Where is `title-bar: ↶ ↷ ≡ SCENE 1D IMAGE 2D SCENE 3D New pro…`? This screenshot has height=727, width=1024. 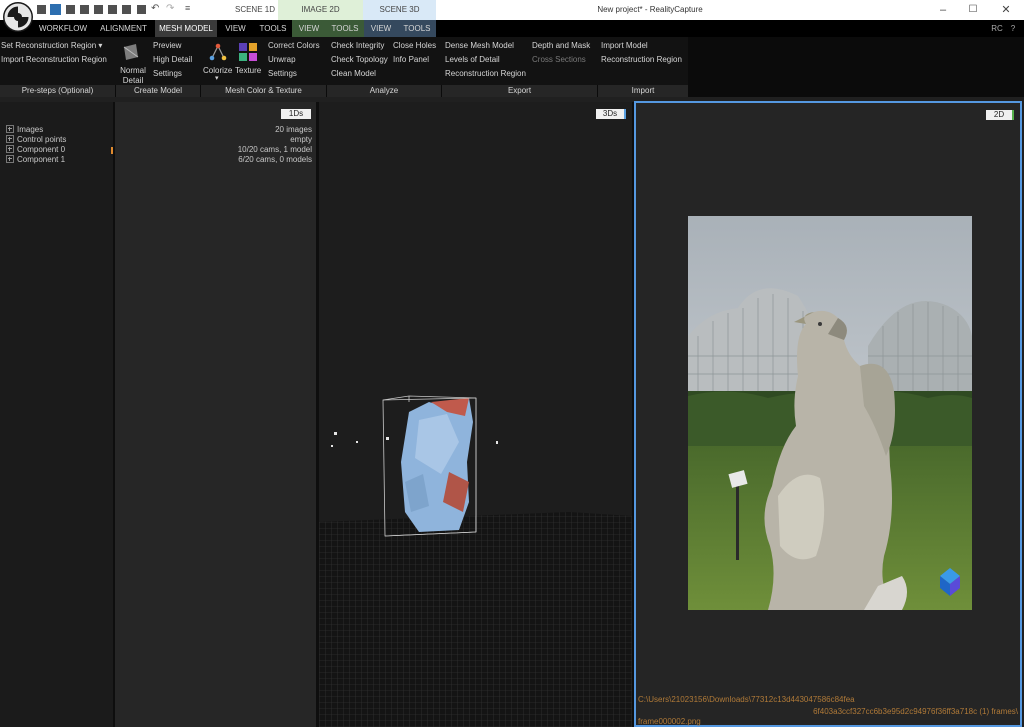 title-bar: ↶ ↷ ≡ SCENE 1D IMAGE 2D SCENE 3D New pro… is located at coordinates (512, 10).